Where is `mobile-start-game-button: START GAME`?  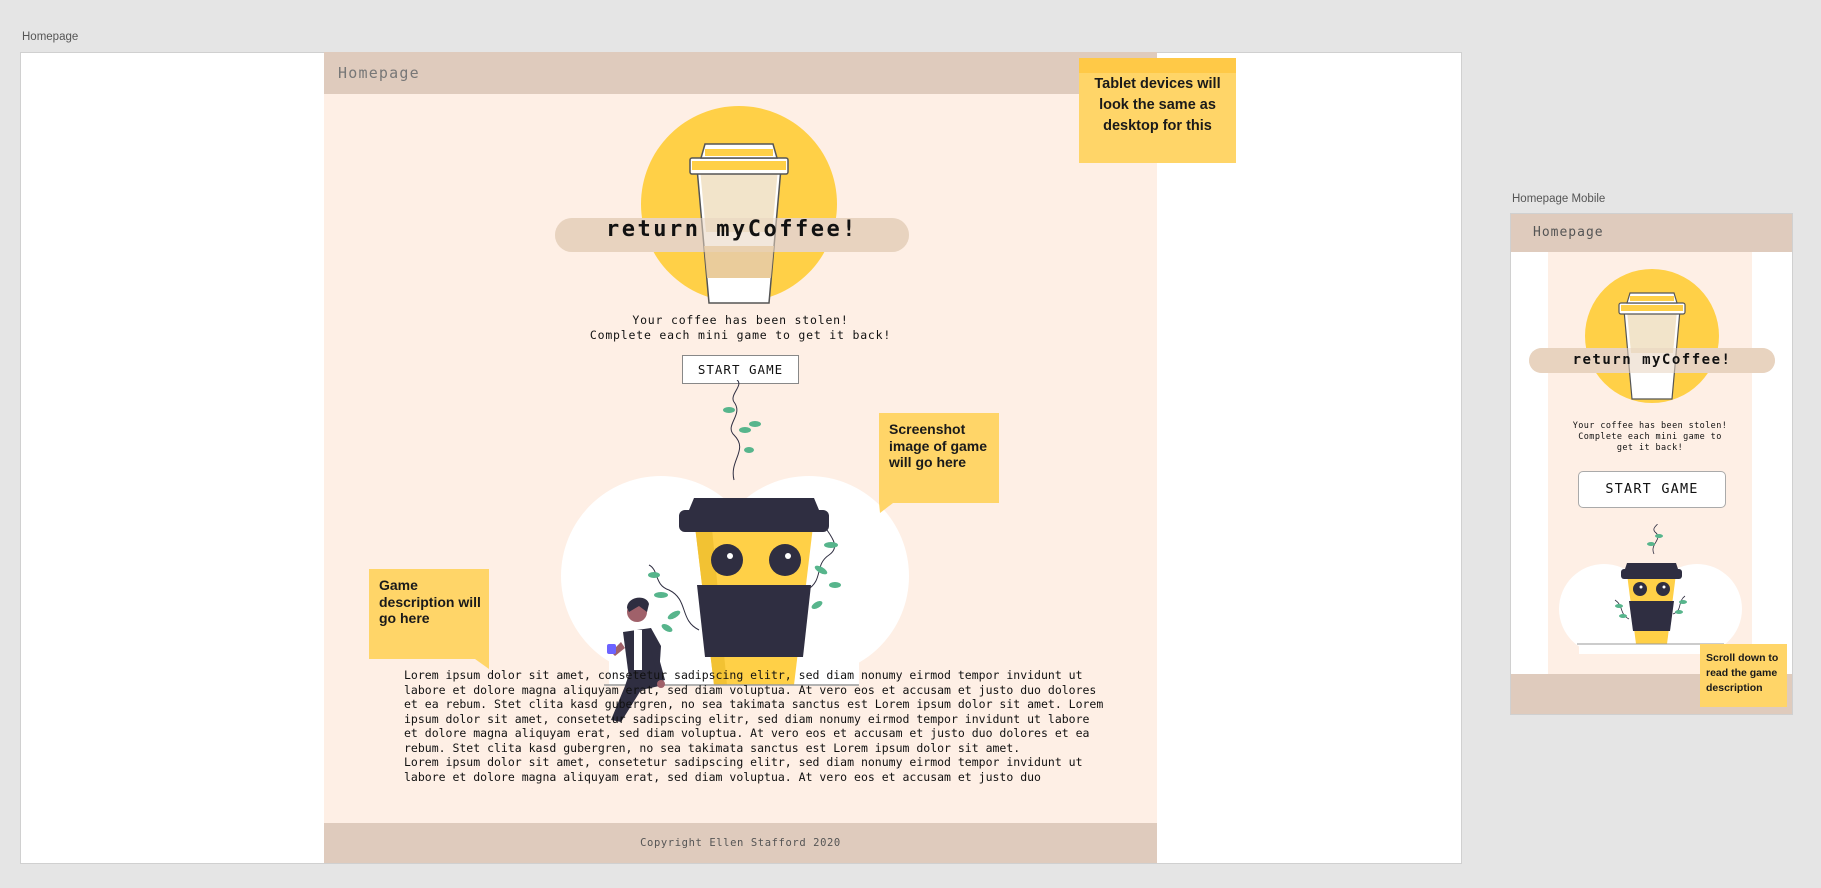
mobile-start-game-button: START GAME is located at coordinates (1652, 489).